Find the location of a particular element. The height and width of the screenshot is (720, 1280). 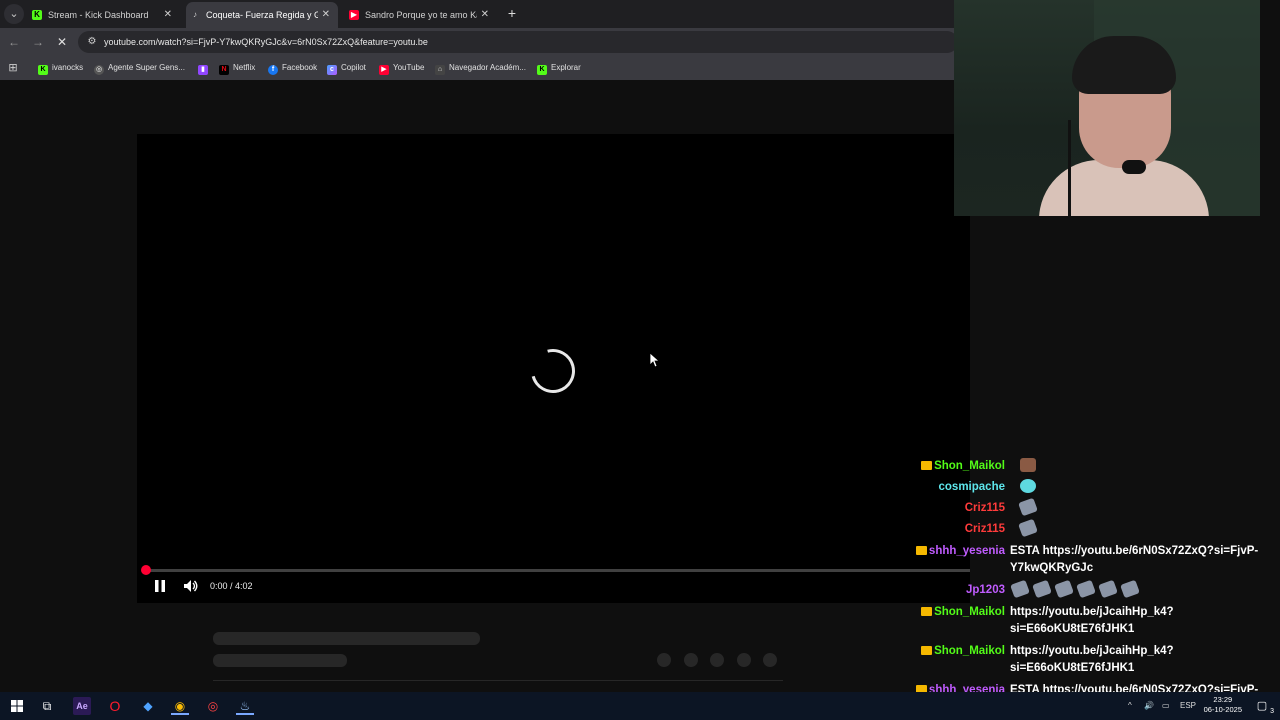

bookmark-label: ivanocks is located at coordinates (68, 67).